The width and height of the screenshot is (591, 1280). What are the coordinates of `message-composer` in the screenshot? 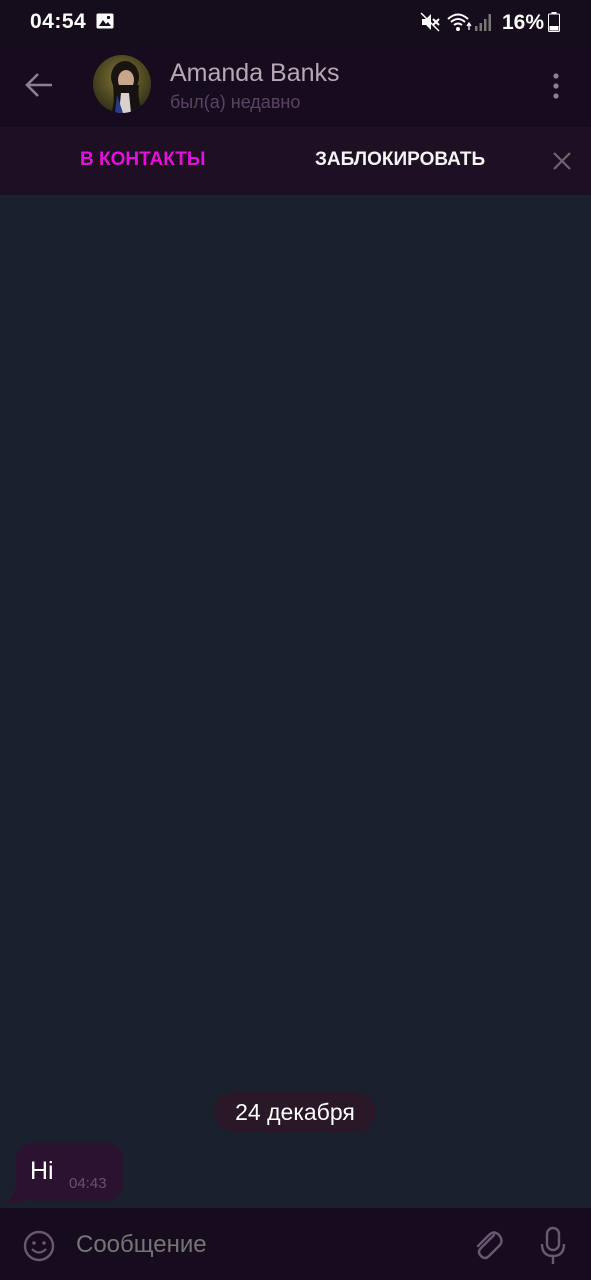 It's located at (295, 1244).